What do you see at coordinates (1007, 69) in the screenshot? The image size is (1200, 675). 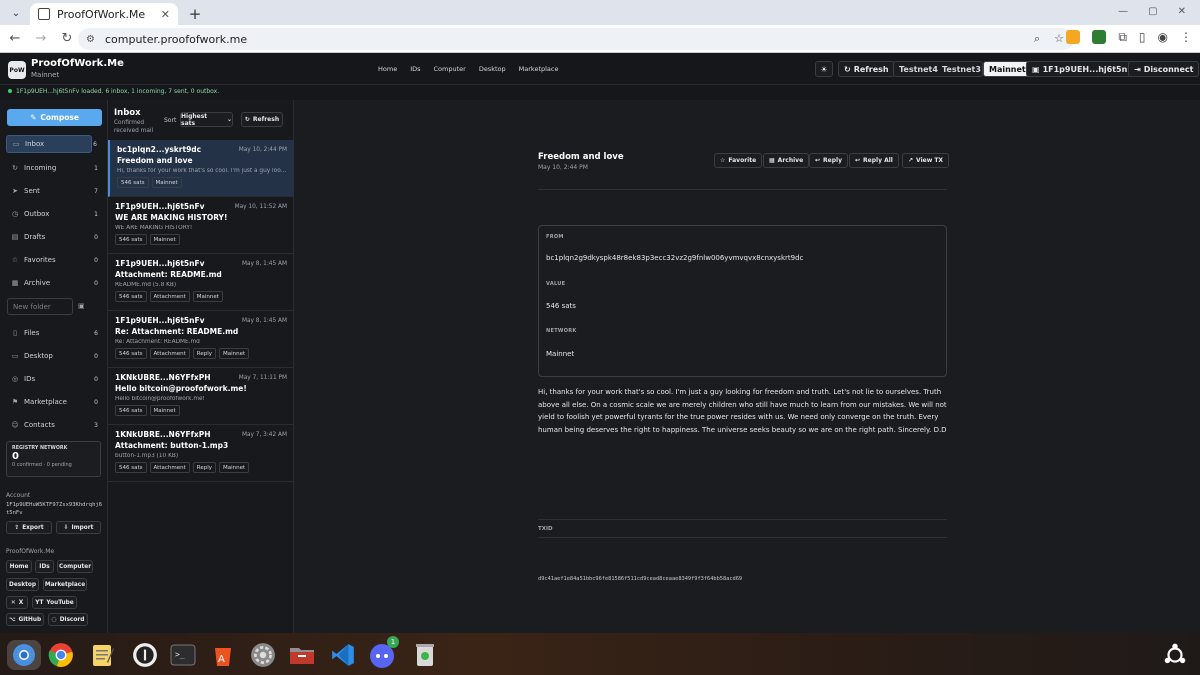 I see `network-mainnet: Mainnet` at bounding box center [1007, 69].